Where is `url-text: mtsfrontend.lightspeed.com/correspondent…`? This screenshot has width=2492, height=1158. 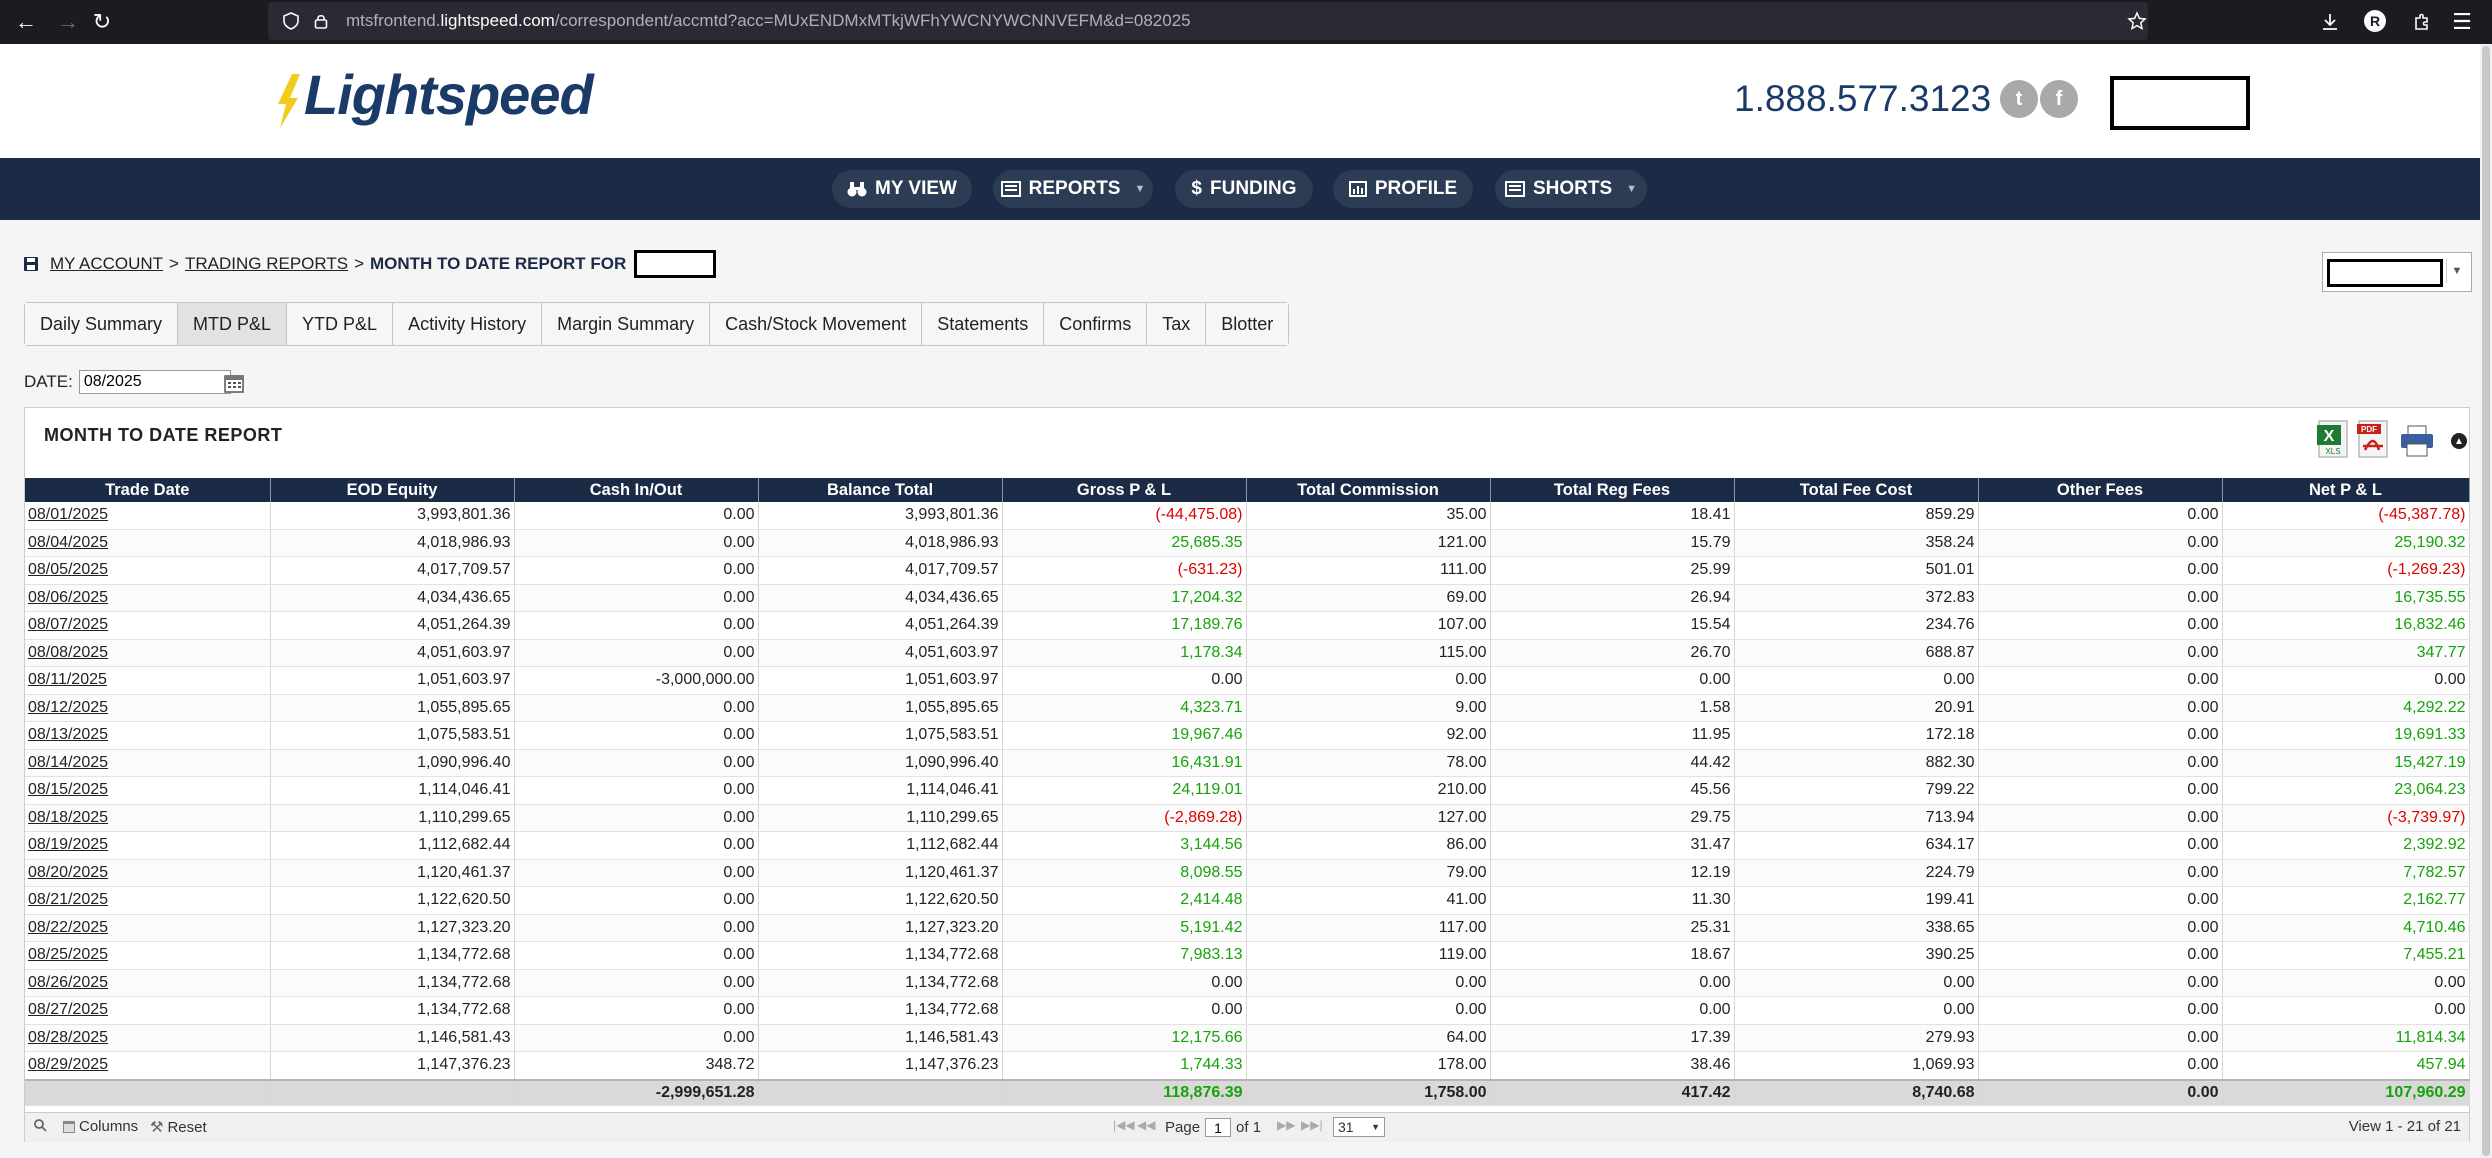 url-text: mtsfrontend.lightspeed.com/correspondent… is located at coordinates (768, 21).